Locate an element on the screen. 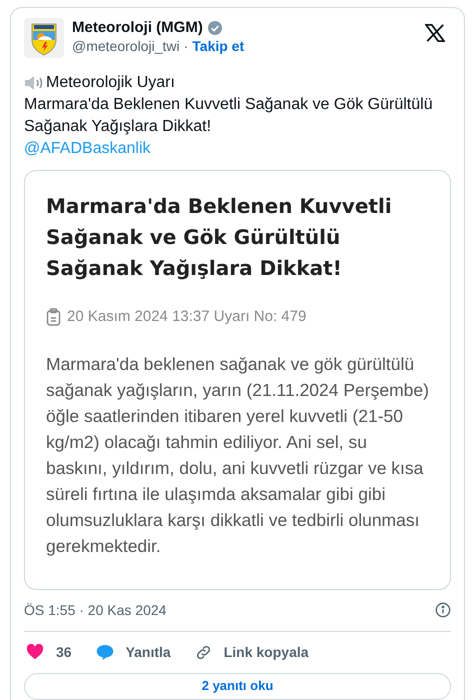 This screenshot has width=475, height=700. tweet-text: Marmara'da Beklenen Kuvvetli Sağanak ve Gök Gürültülü Sağanak Yağışlara Dikkat! is located at coordinates (229, 116).